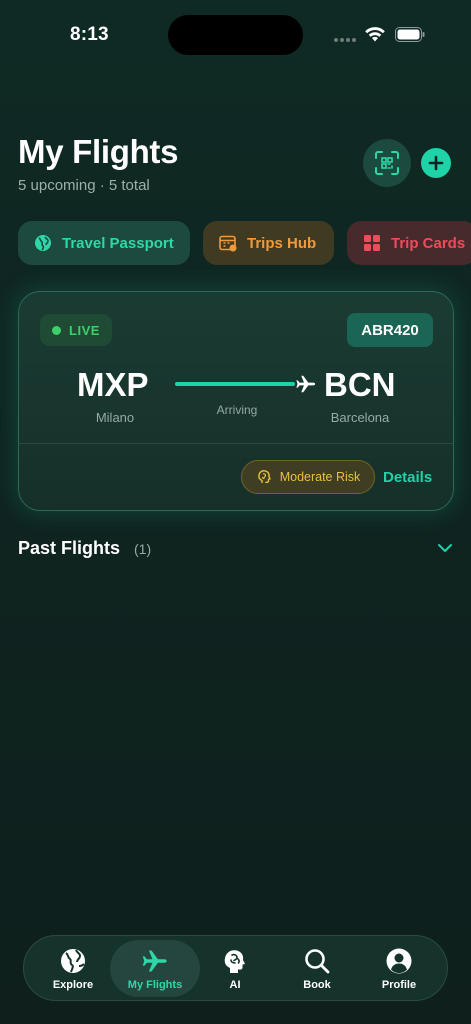 This screenshot has width=471, height=1024. What do you see at coordinates (399, 985) in the screenshot?
I see `tab-label: Profile` at bounding box center [399, 985].